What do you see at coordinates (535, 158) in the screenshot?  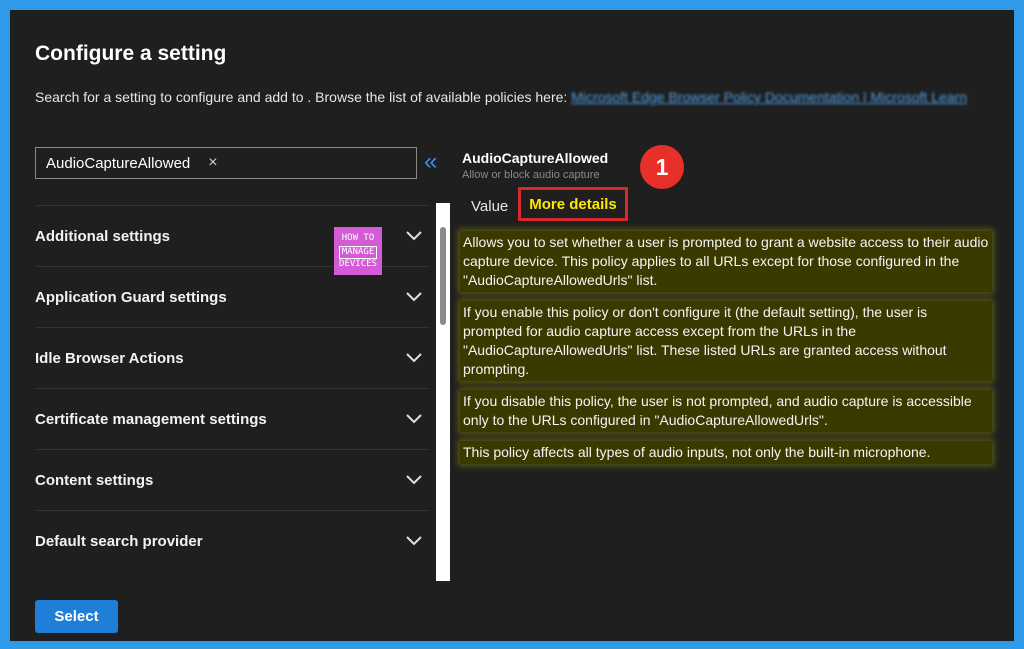 I see `setting-title: AudioCaptureAllowed` at bounding box center [535, 158].